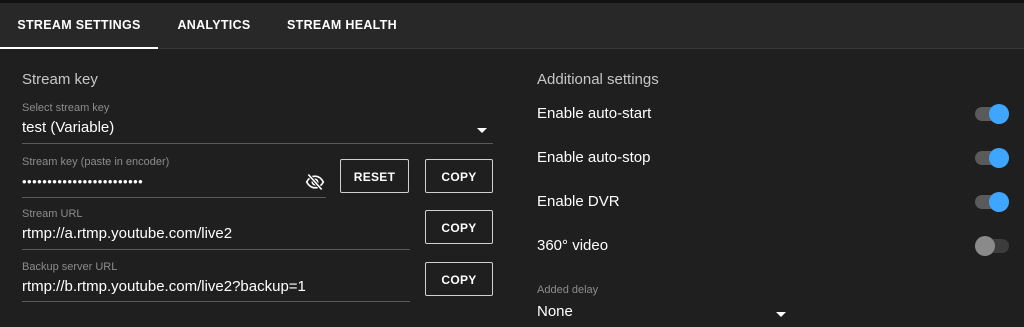  What do you see at coordinates (83, 181) in the screenshot?
I see `stream-key-field-value: ••••••••••••••••••••••••` at bounding box center [83, 181].